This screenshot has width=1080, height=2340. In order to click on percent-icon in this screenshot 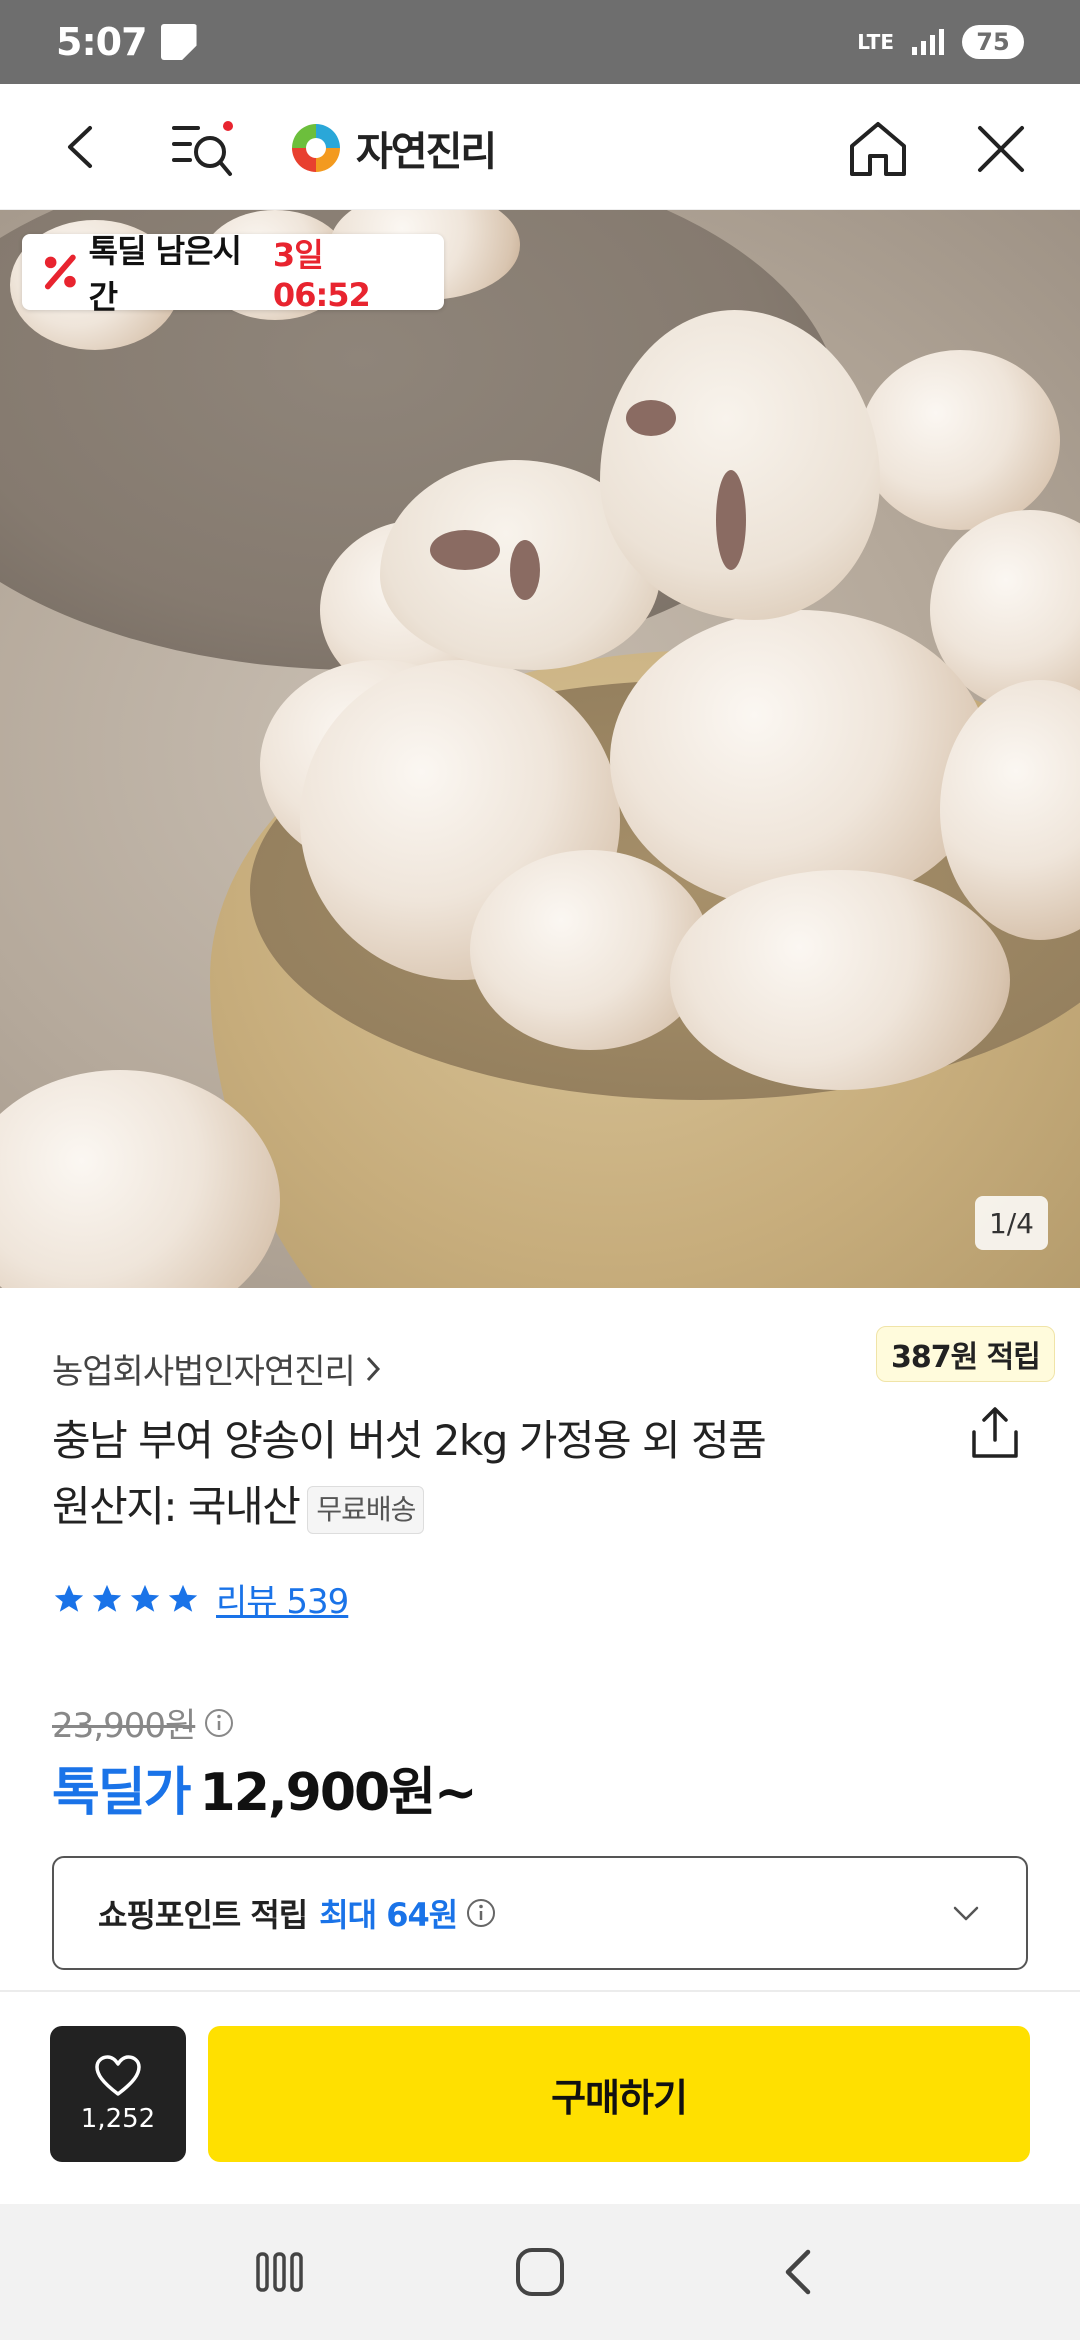, I will do `click(60, 272)`.